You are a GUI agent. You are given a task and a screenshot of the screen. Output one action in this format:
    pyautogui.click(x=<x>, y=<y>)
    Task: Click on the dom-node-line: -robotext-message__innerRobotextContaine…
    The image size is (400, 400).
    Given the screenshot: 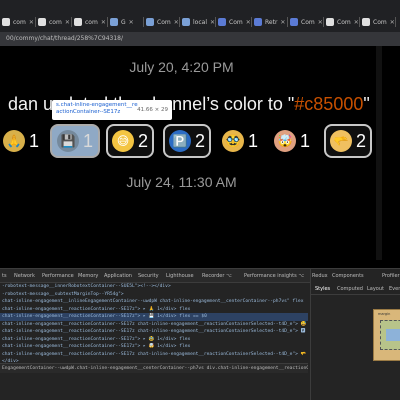 What is the action you would take?
    pyautogui.click(x=154, y=287)
    